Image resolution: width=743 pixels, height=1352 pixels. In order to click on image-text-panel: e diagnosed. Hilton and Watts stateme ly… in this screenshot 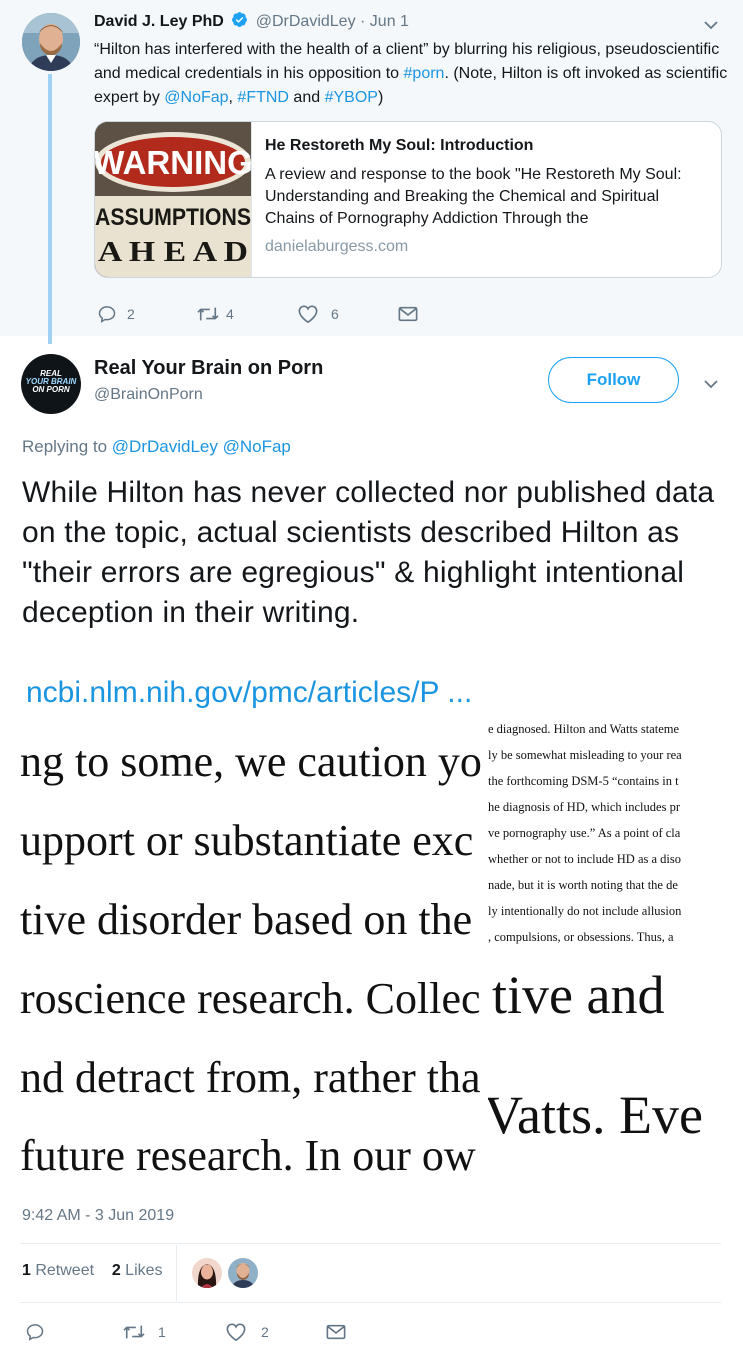, I will do `click(605, 835)`.